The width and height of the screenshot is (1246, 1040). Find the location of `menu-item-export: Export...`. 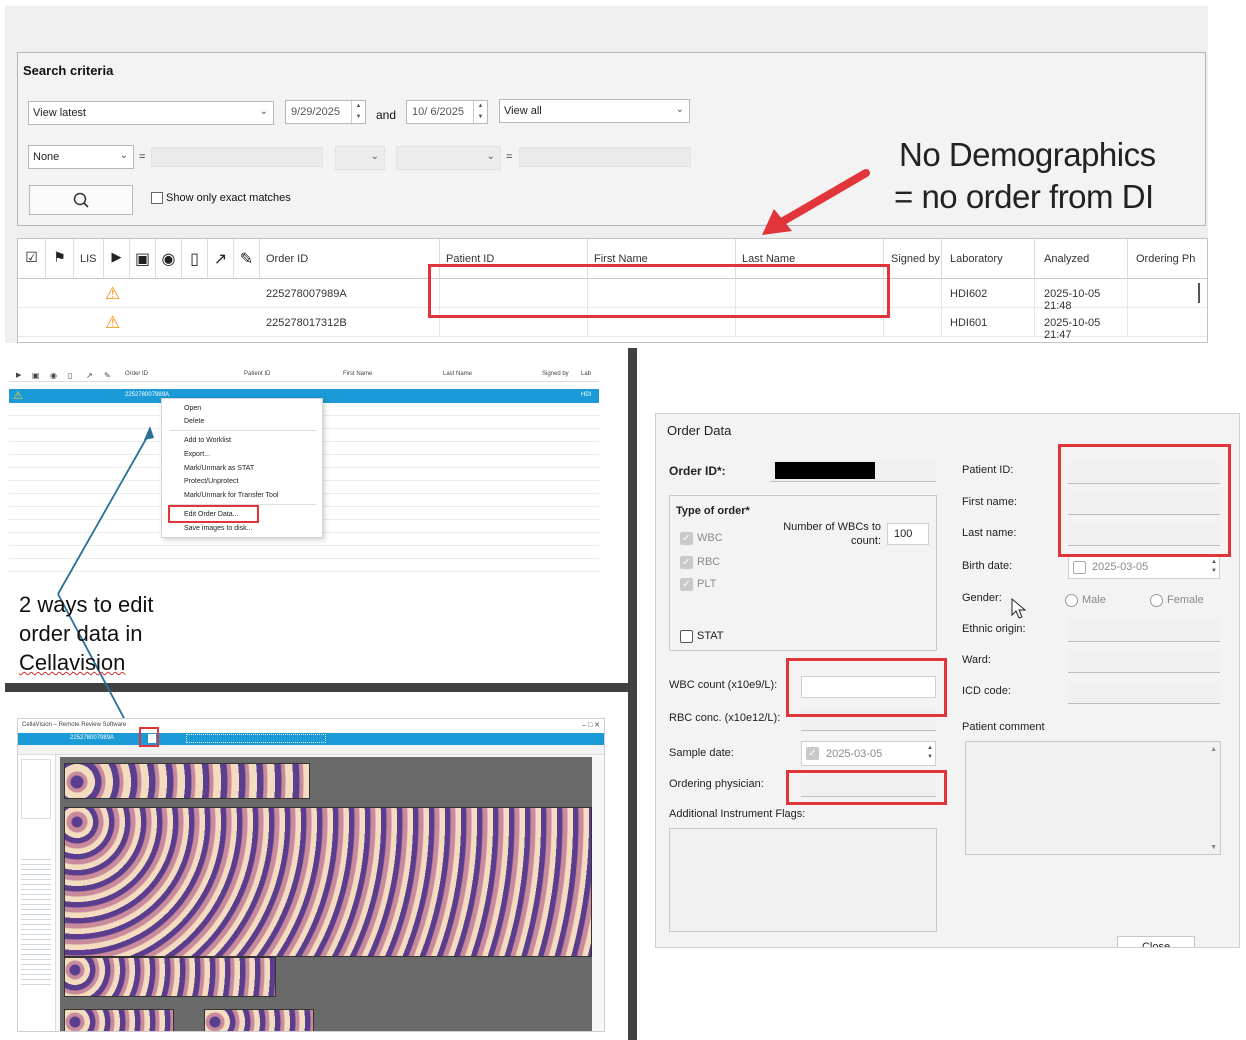

menu-item-export: Export... is located at coordinates (197, 454).